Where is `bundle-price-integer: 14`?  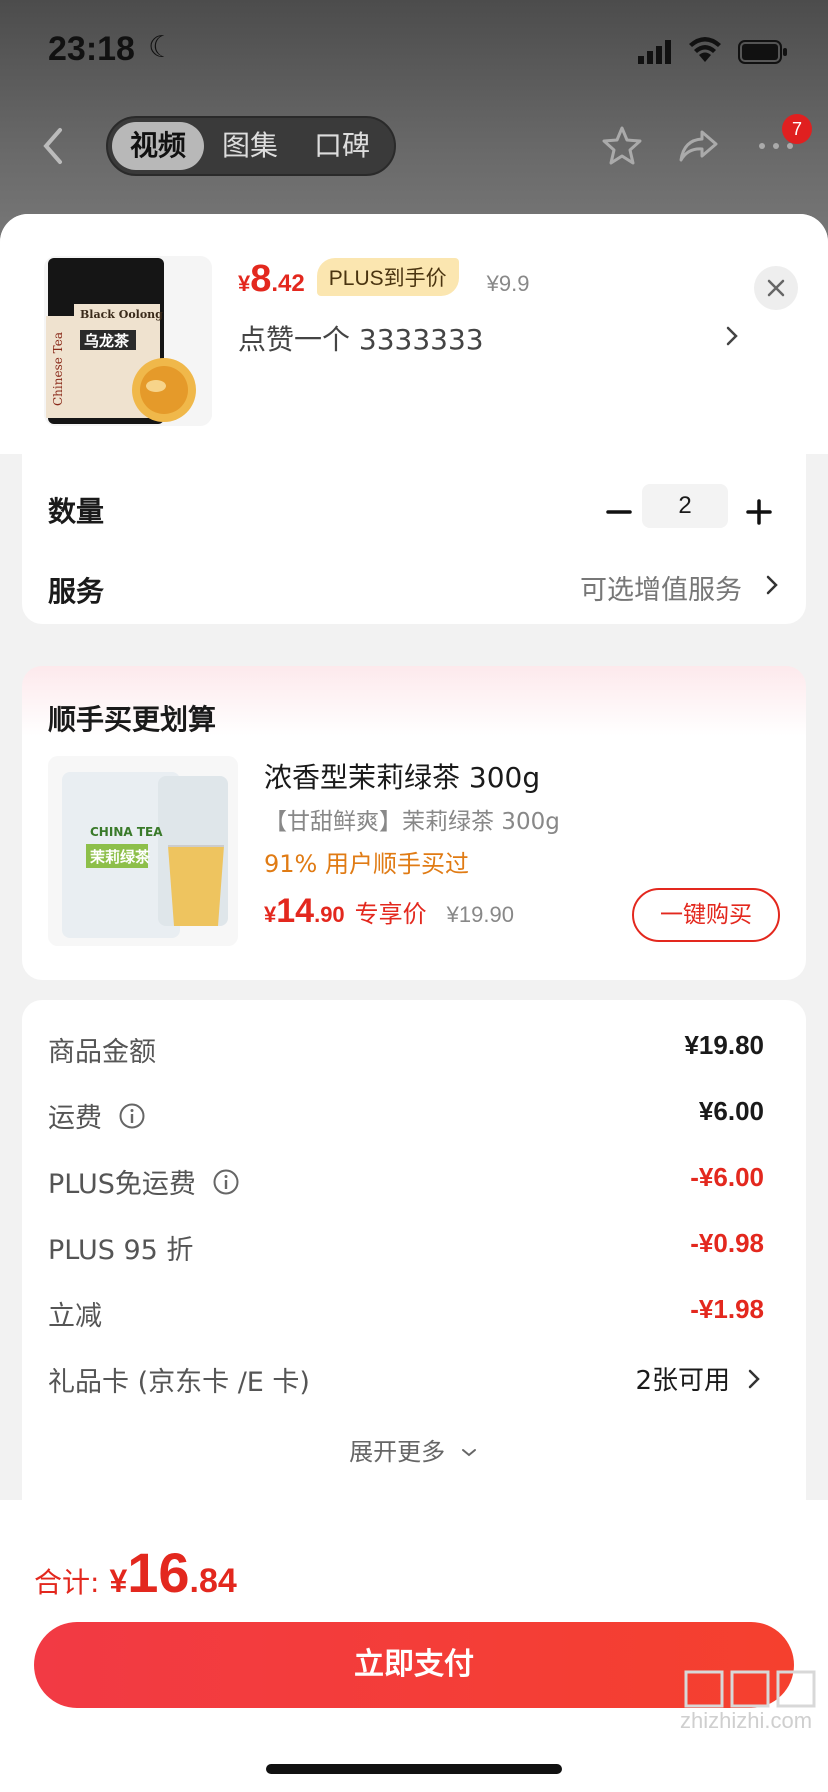
bundle-price-integer: 14 is located at coordinates (295, 911).